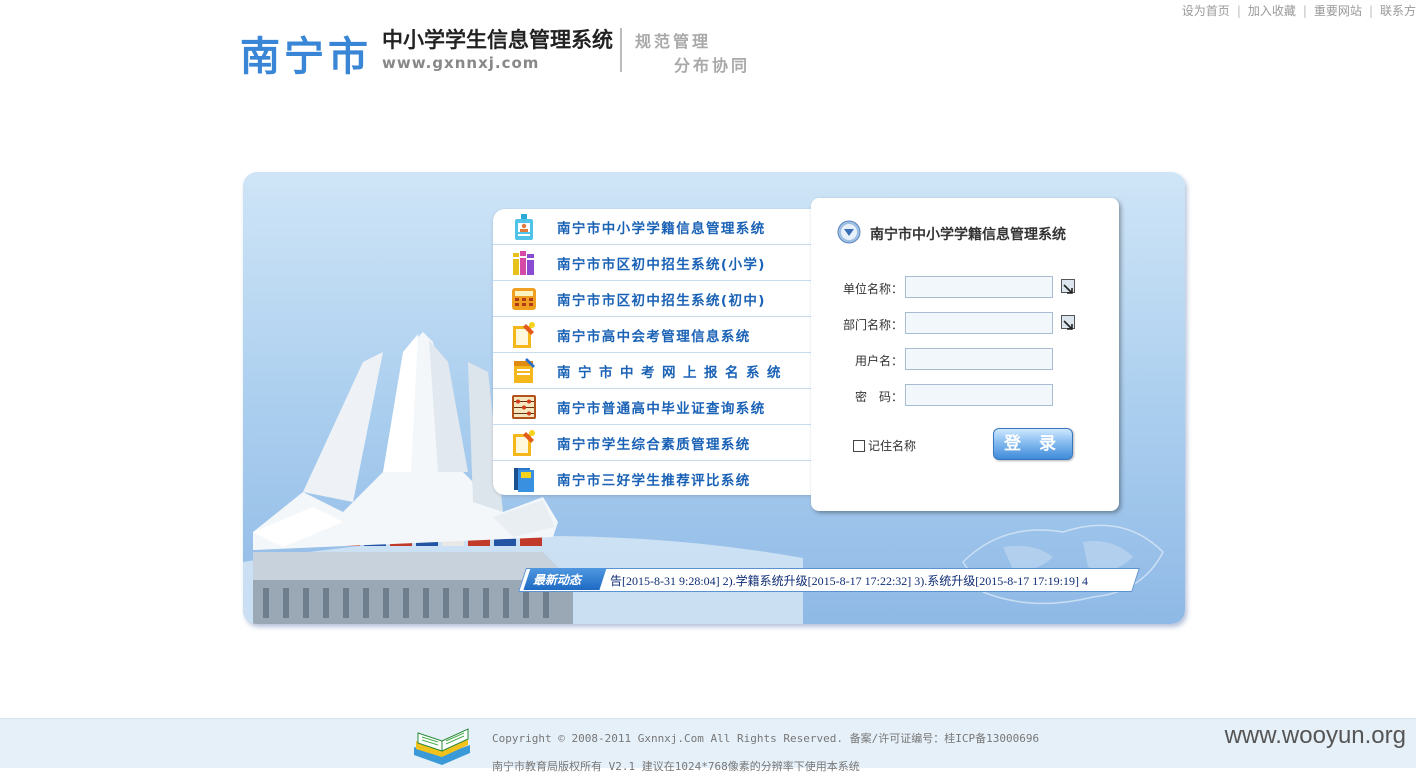  What do you see at coordinates (1068, 322) in the screenshot?
I see `select-dept-icon` at bounding box center [1068, 322].